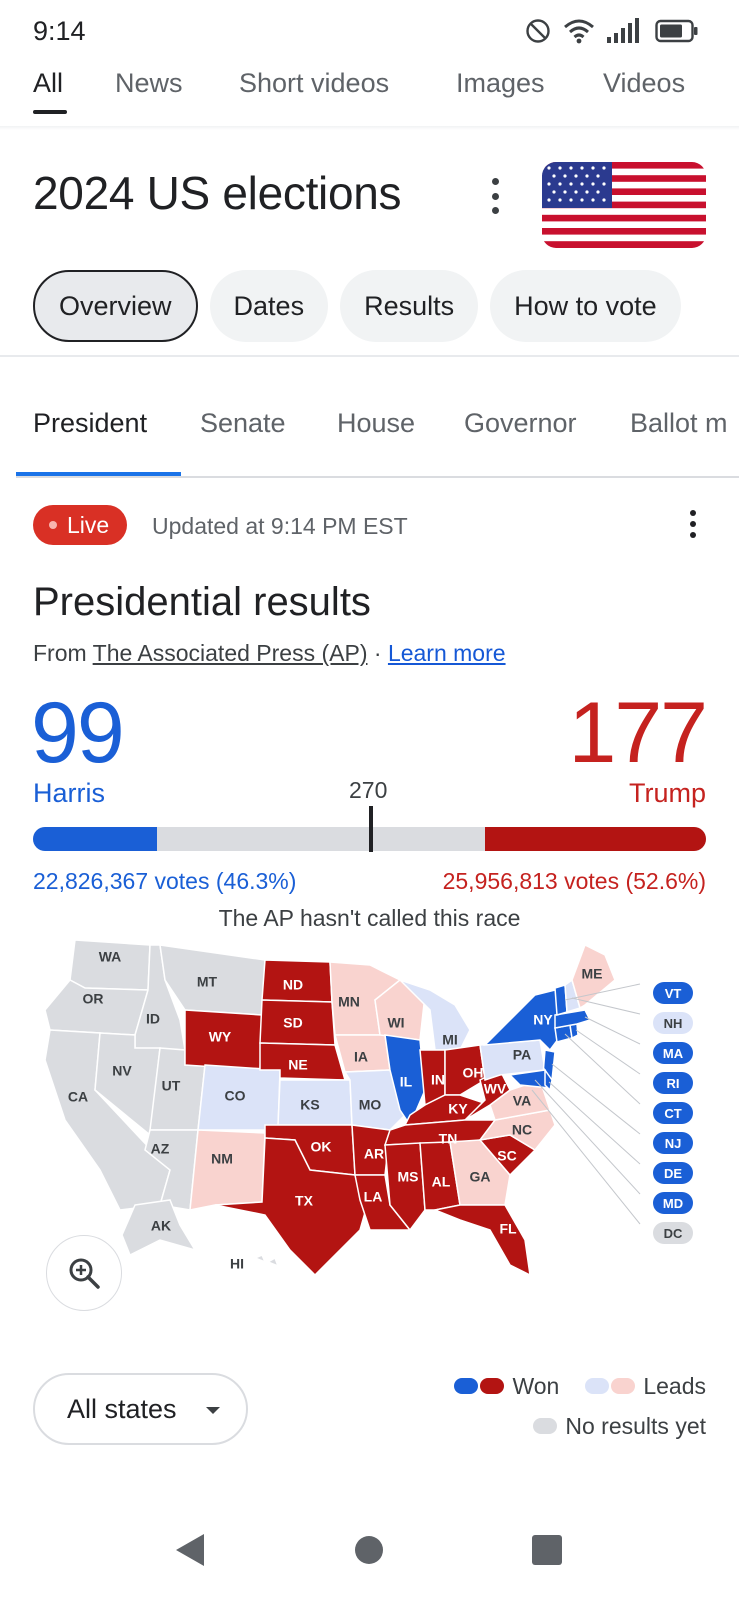 Image resolution: width=739 pixels, height=1600 pixels. What do you see at coordinates (369, 1550) in the screenshot?
I see `home-icon` at bounding box center [369, 1550].